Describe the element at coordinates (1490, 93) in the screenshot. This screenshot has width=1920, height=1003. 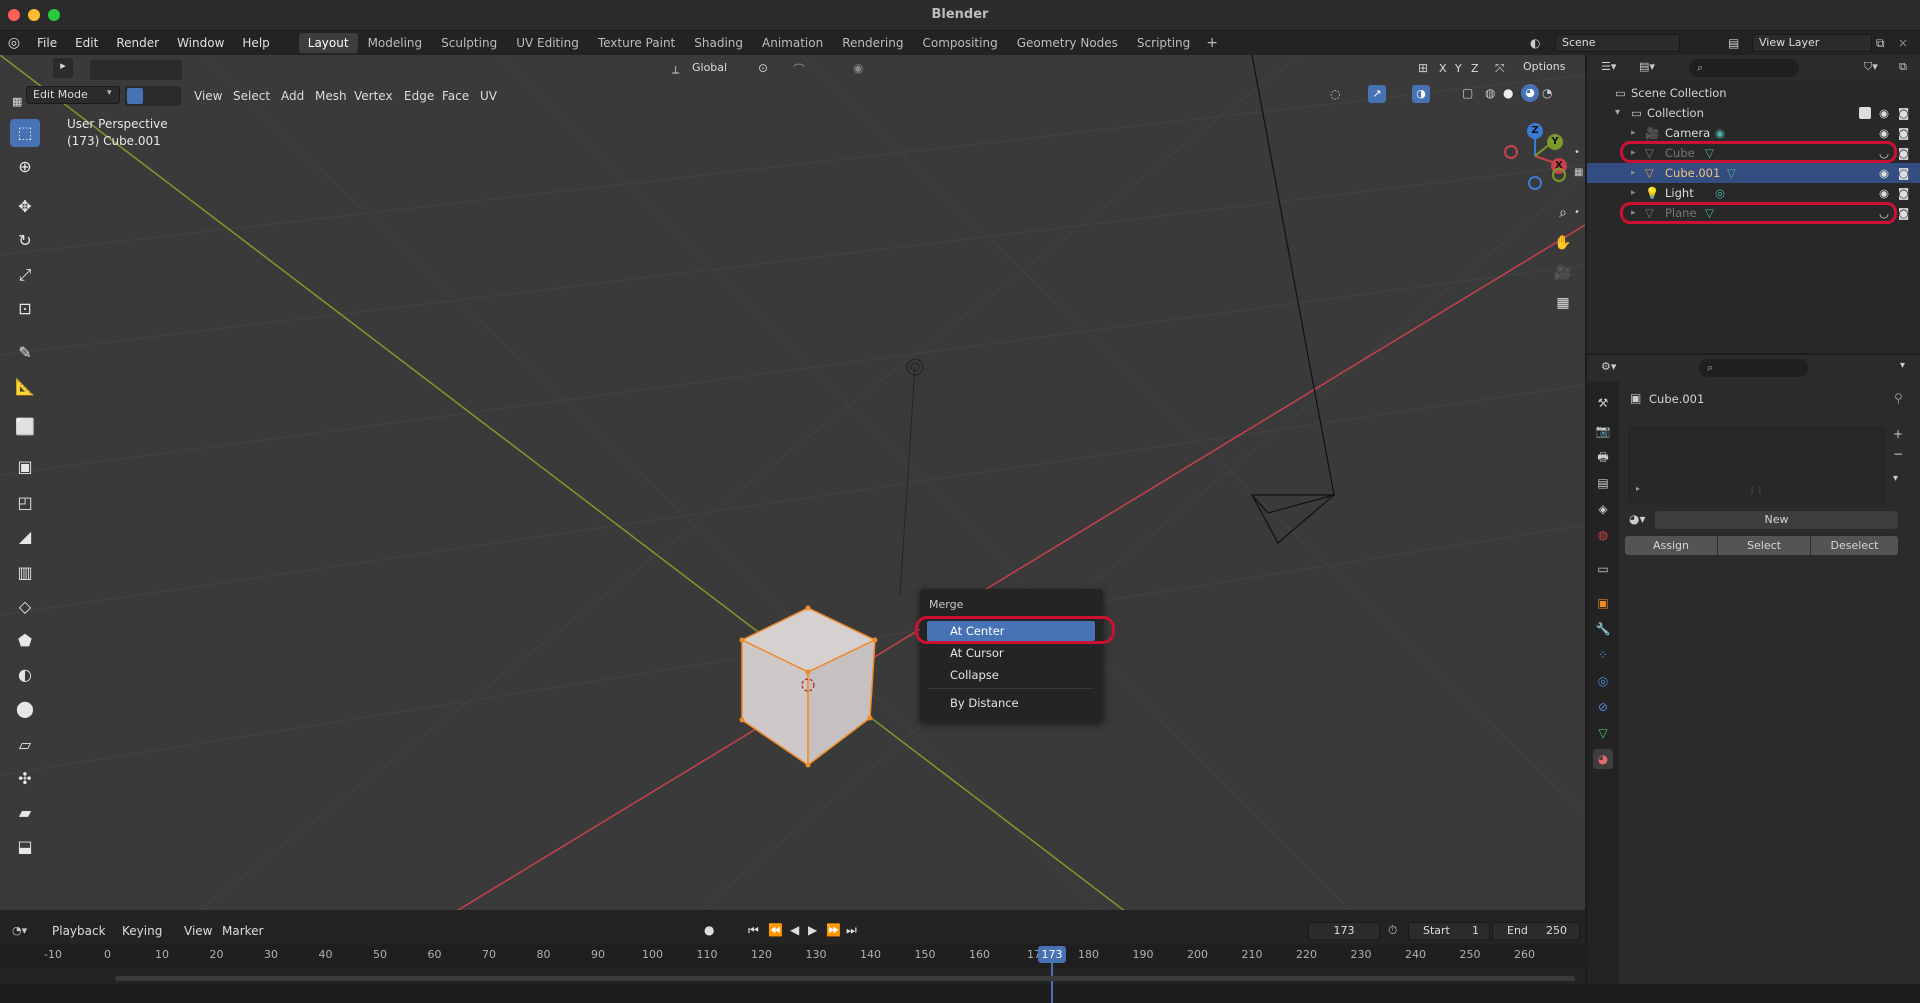
I see `wireframe-shading-icon: ◍` at that location.